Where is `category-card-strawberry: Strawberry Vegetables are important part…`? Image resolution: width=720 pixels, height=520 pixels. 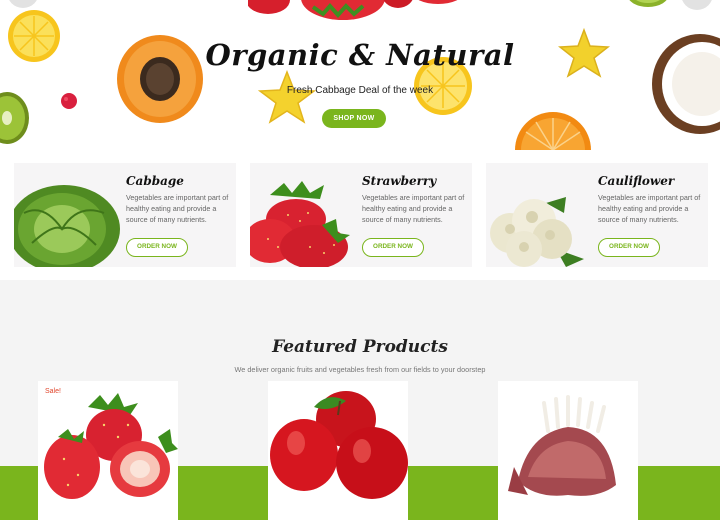 category-card-strawberry: Strawberry Vegetables are important part… is located at coordinates (361, 215).